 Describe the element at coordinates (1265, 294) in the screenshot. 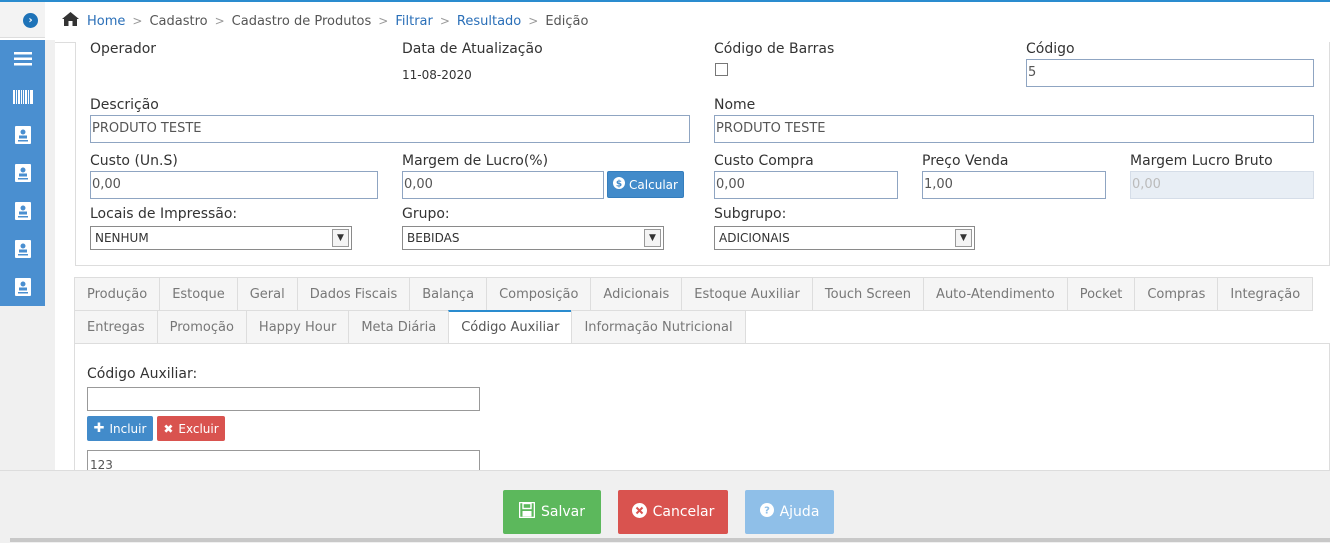

I see `tab-integracao: Integração` at that location.